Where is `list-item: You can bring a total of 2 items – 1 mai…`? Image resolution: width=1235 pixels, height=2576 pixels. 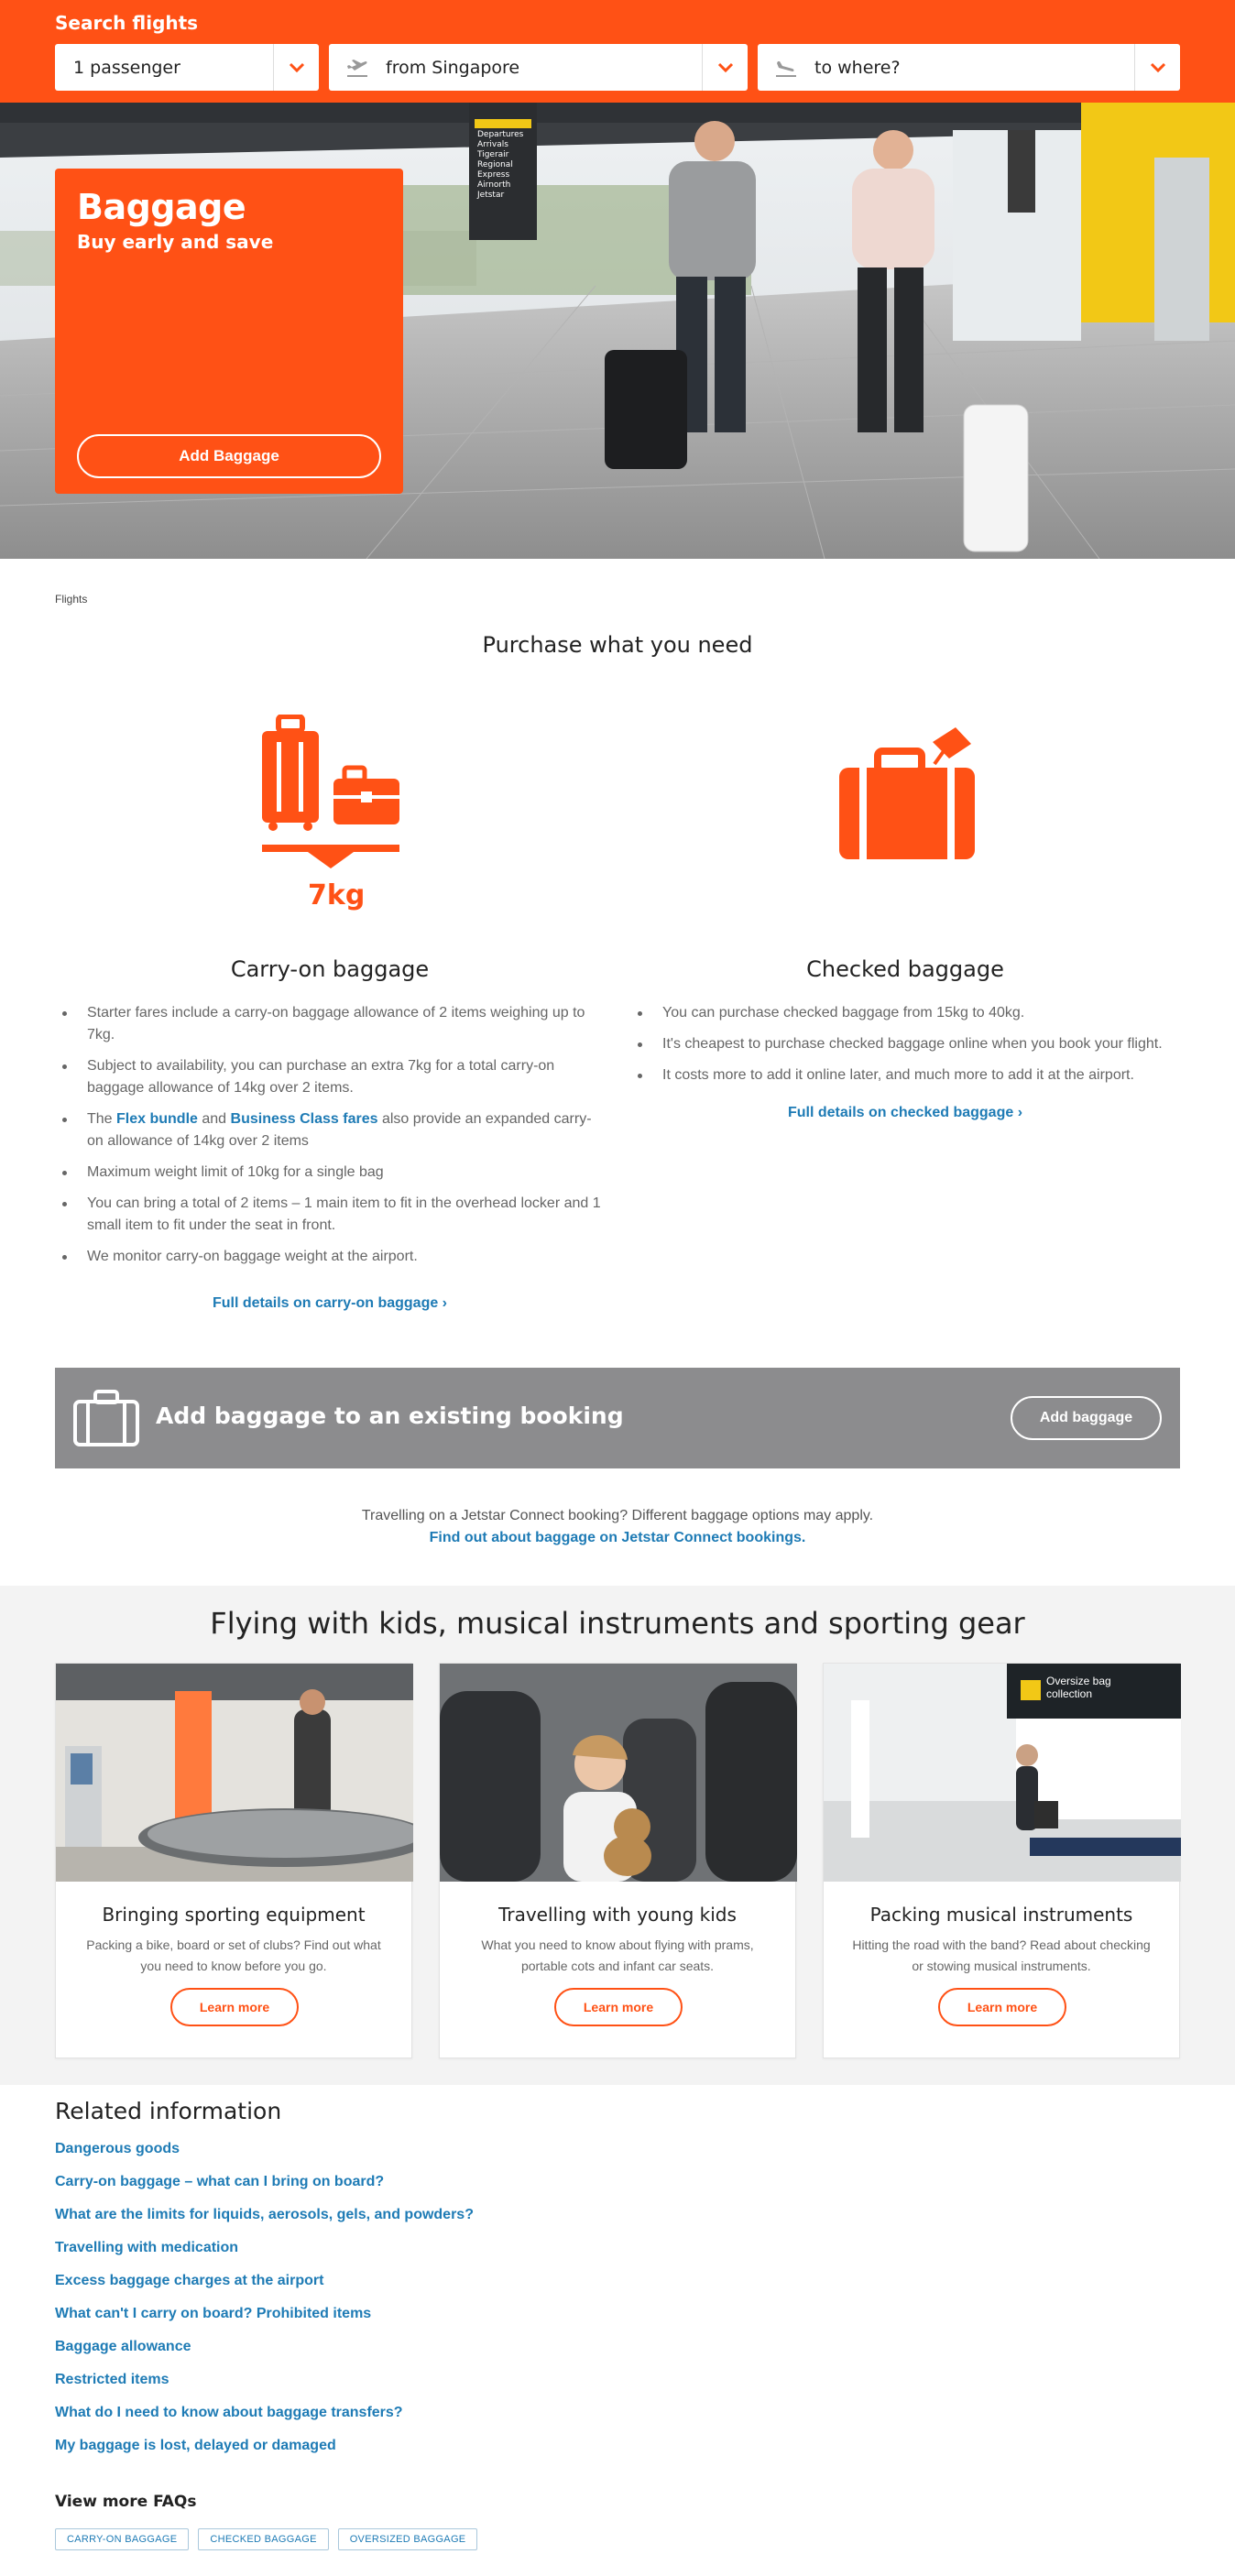 list-item: You can bring a total of 2 items – 1 mai… is located at coordinates (330, 1215).